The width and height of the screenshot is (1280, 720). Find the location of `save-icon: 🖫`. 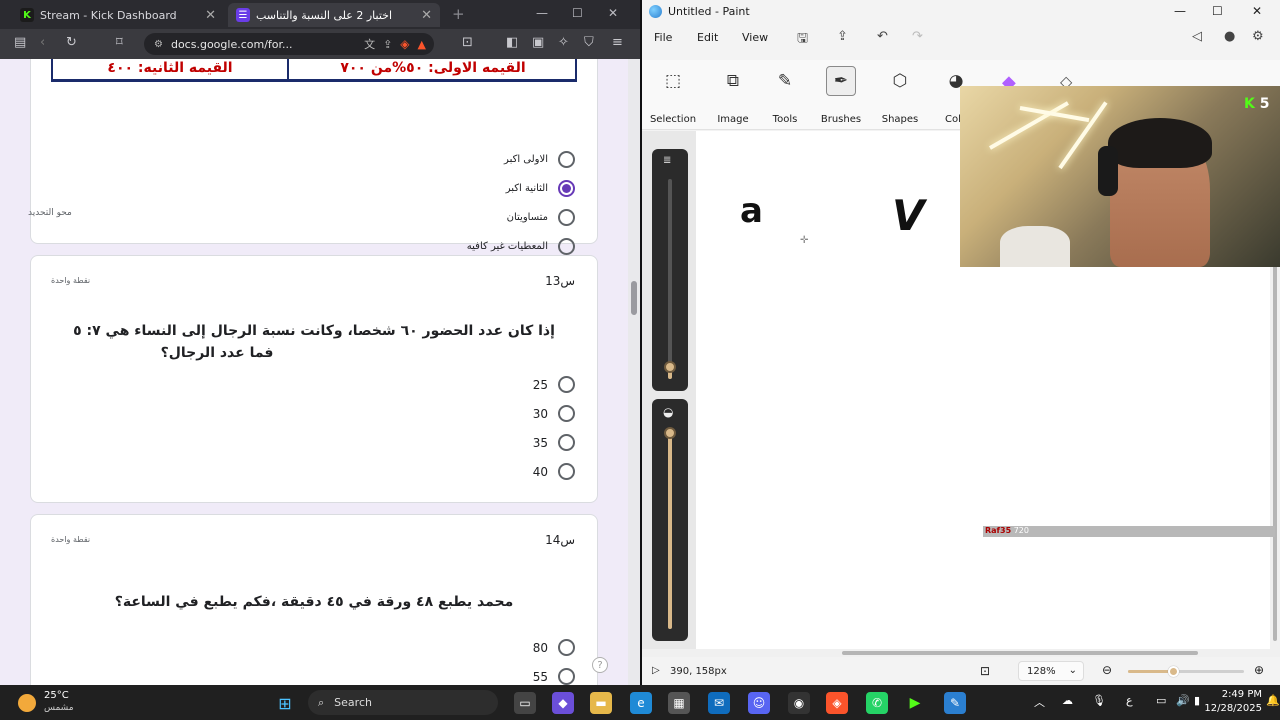

save-icon: 🖫 is located at coordinates (802, 40).